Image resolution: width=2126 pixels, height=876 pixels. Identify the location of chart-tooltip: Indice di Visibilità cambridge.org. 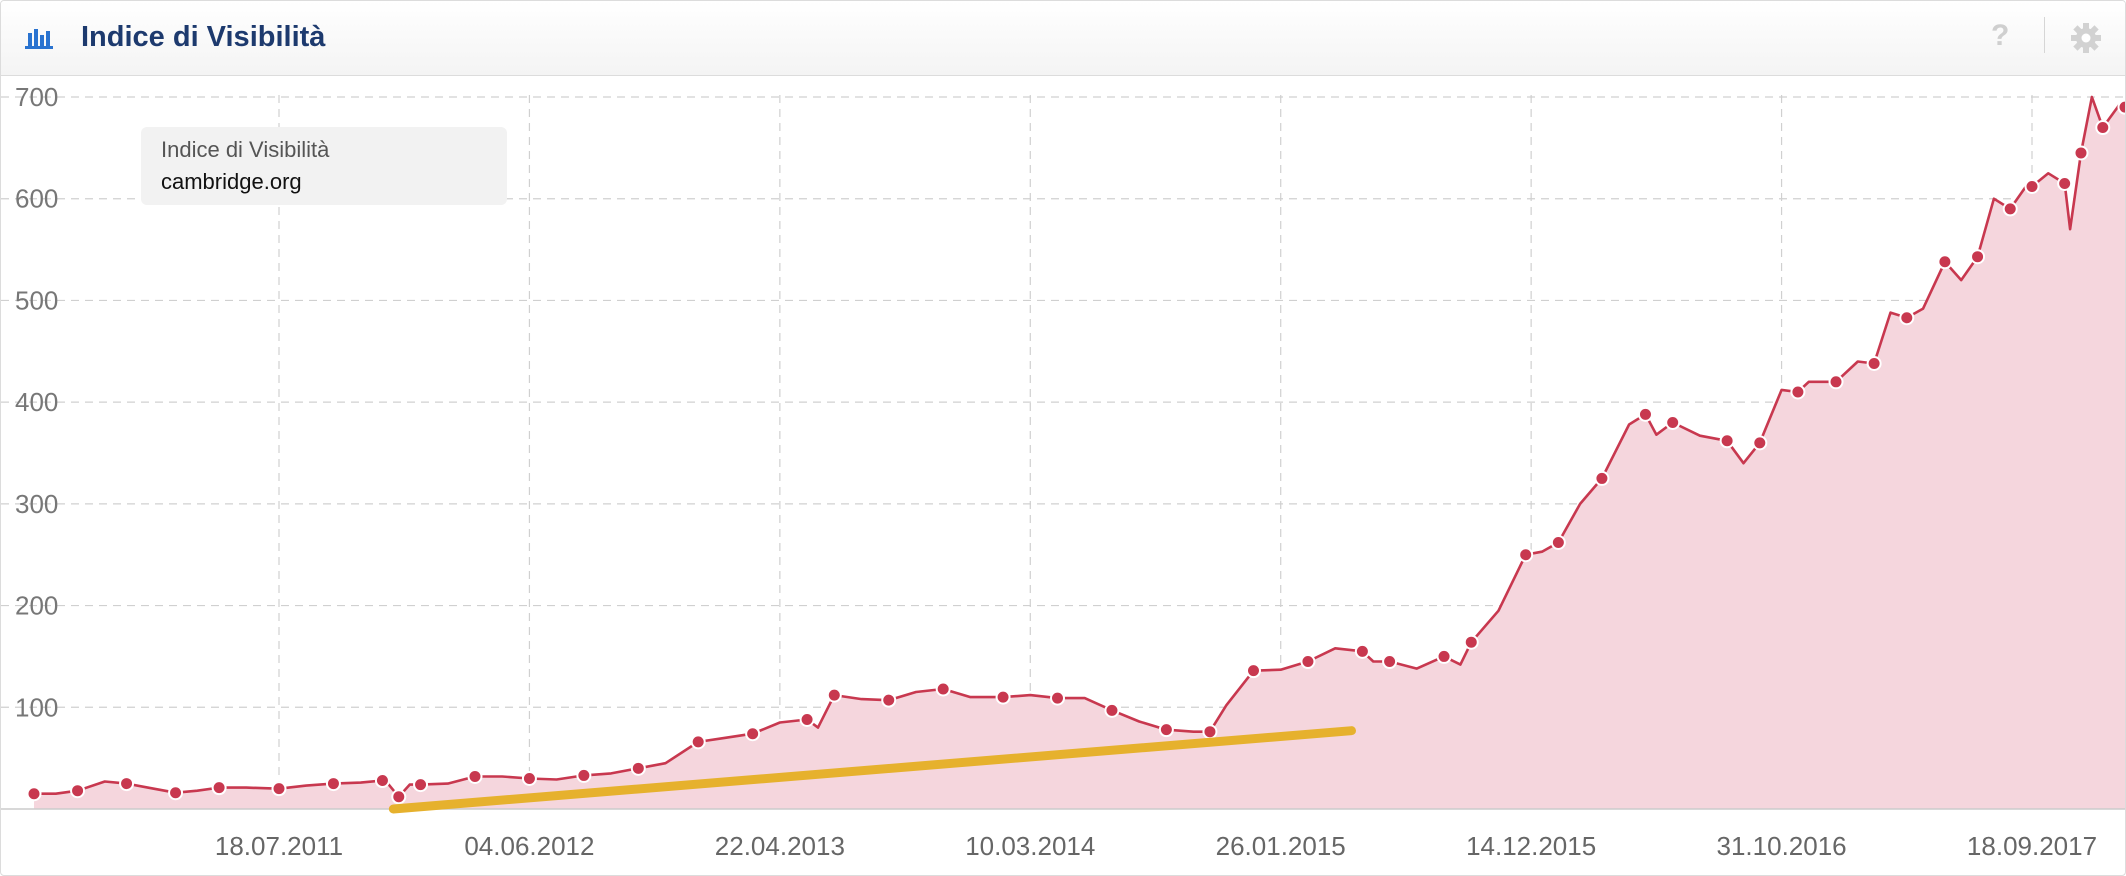
(324, 166).